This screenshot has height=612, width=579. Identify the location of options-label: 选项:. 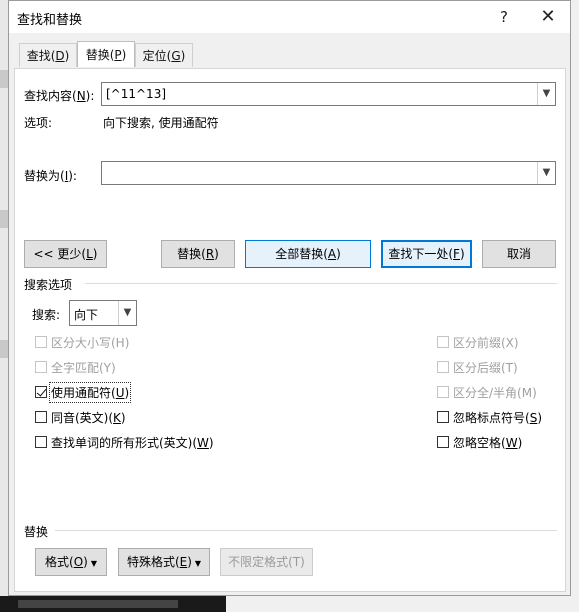
(38, 123).